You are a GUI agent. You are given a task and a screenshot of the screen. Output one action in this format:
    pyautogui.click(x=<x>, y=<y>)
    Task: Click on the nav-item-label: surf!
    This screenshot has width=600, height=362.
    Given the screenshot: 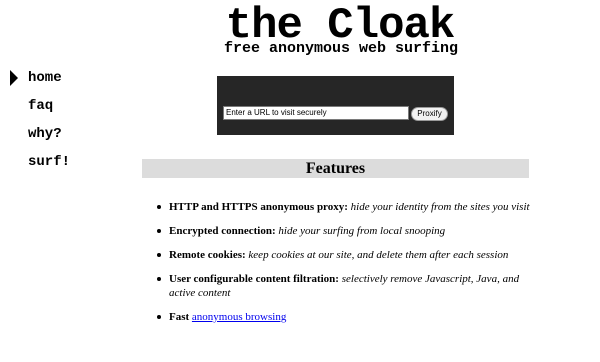 What is the action you would take?
    pyautogui.click(x=49, y=162)
    